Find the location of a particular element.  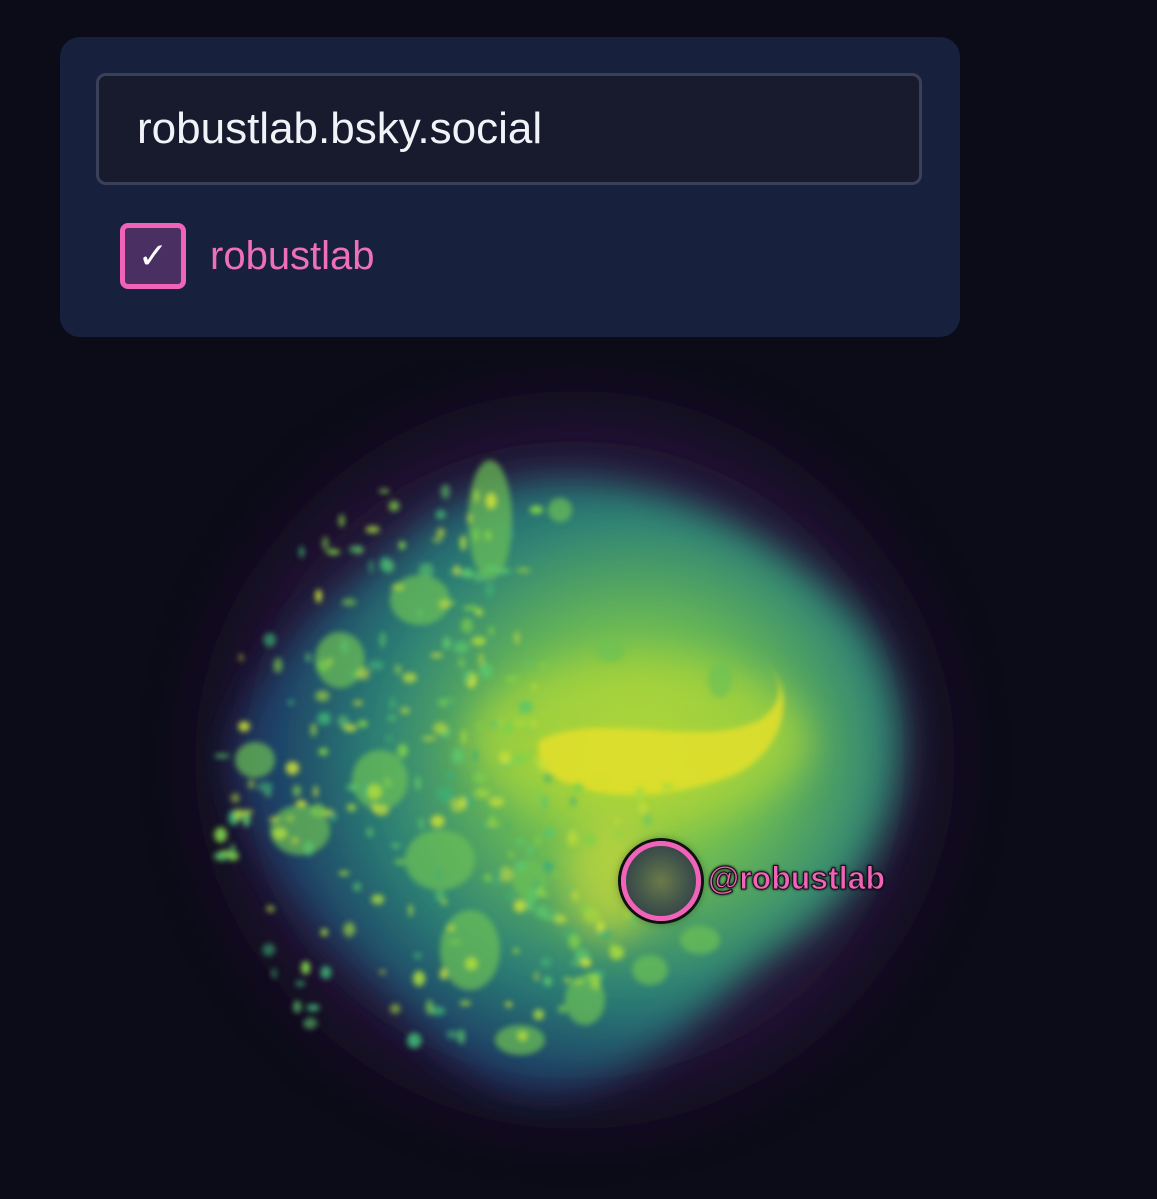

filter-row: ✓ robustlab is located at coordinates (247, 256).